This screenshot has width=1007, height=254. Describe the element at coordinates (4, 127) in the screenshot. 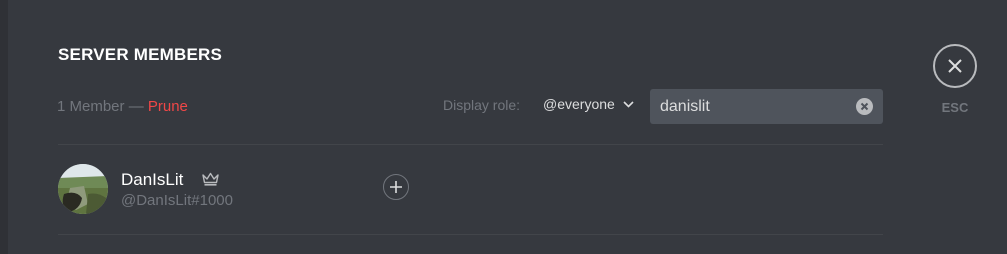

I see `sidebar-edge` at that location.